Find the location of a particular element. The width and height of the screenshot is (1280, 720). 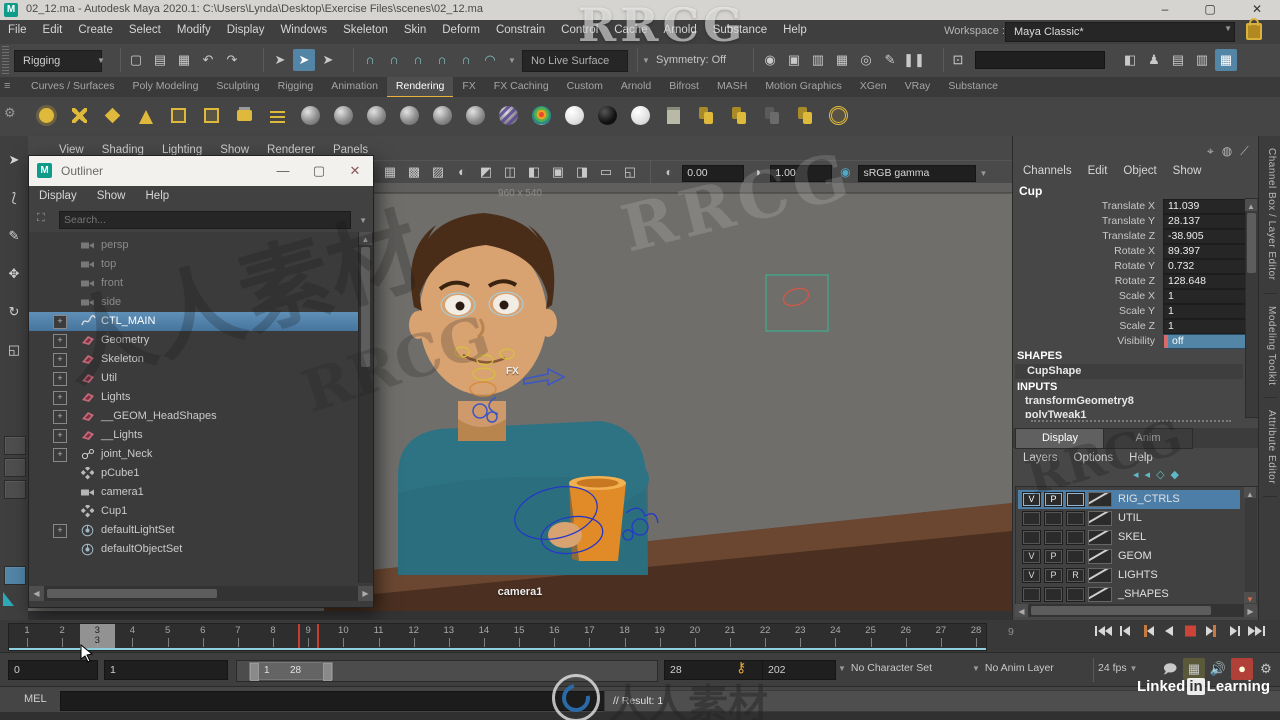

shading-map-icon is located at coordinates (541, 115).